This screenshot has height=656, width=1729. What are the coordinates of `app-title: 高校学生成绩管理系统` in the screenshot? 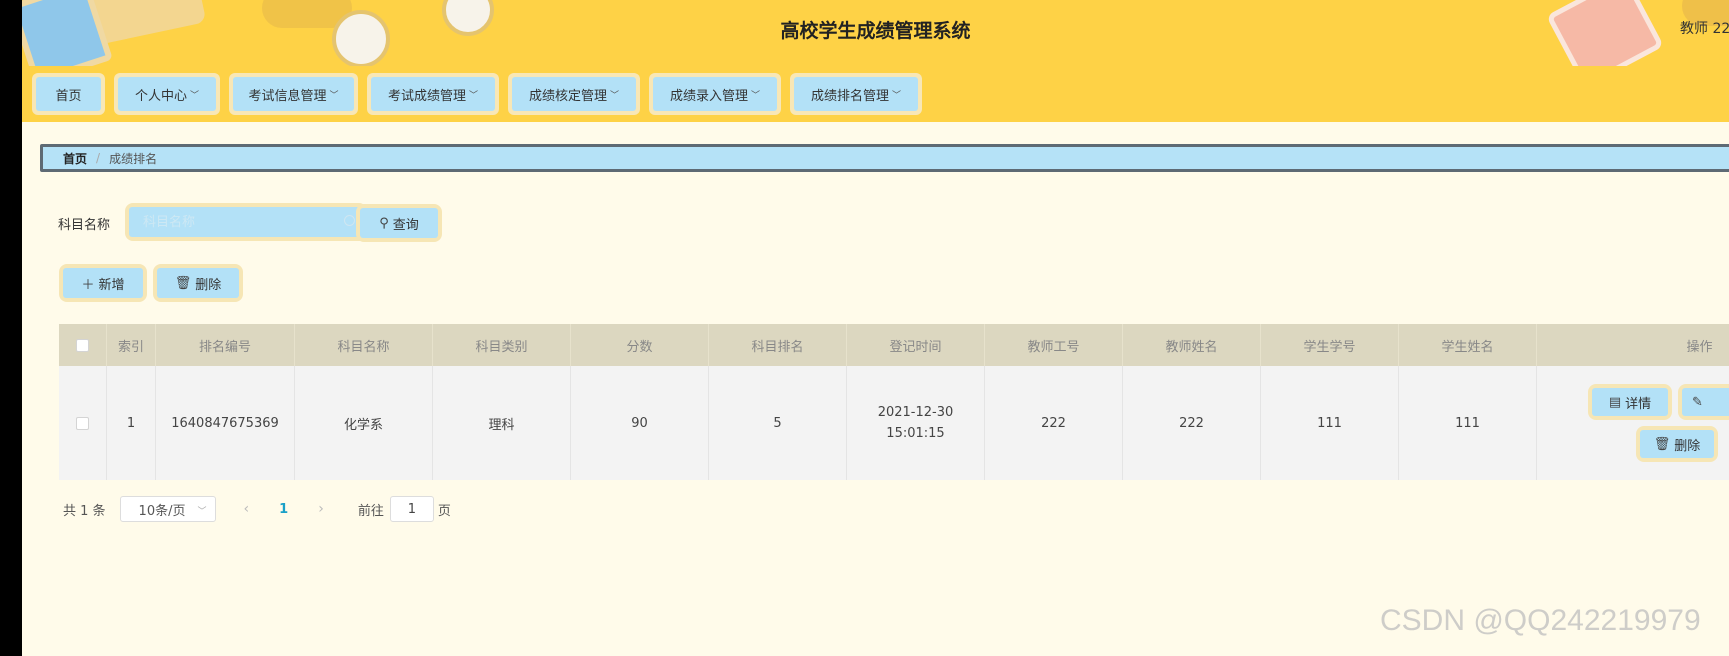 It's located at (875, 31).